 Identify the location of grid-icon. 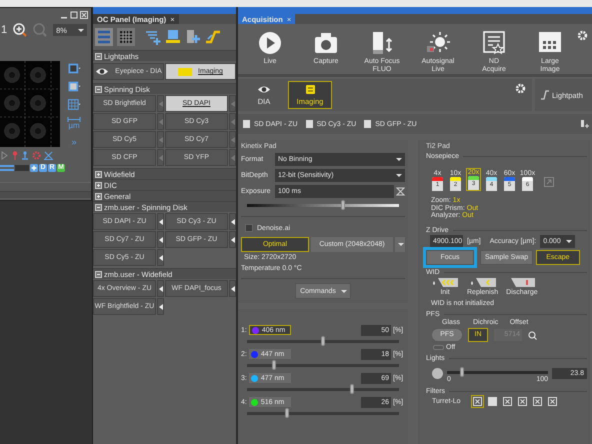
(74, 104).